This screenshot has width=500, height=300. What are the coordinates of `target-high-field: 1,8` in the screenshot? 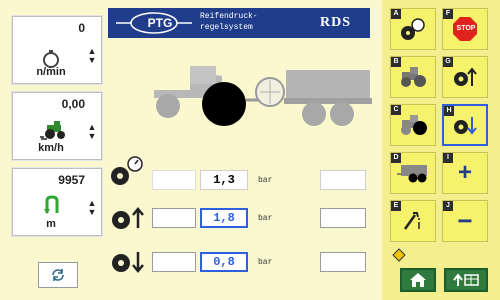 It's located at (224, 218).